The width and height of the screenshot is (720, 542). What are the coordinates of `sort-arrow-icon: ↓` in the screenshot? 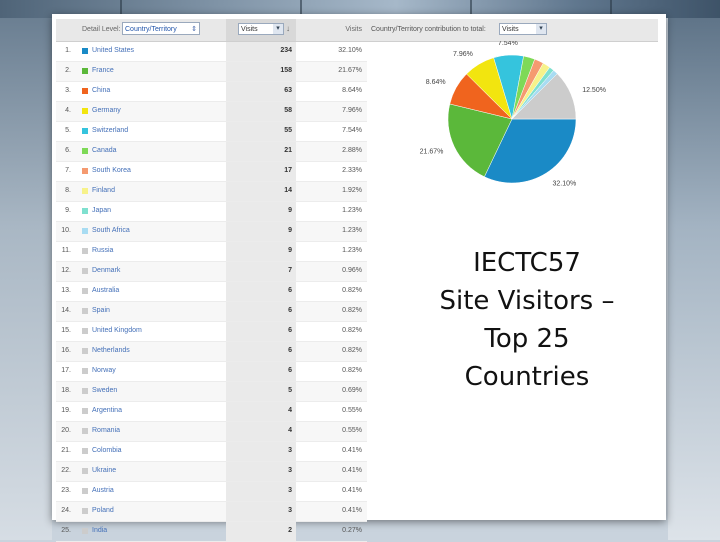 It's located at (288, 28).